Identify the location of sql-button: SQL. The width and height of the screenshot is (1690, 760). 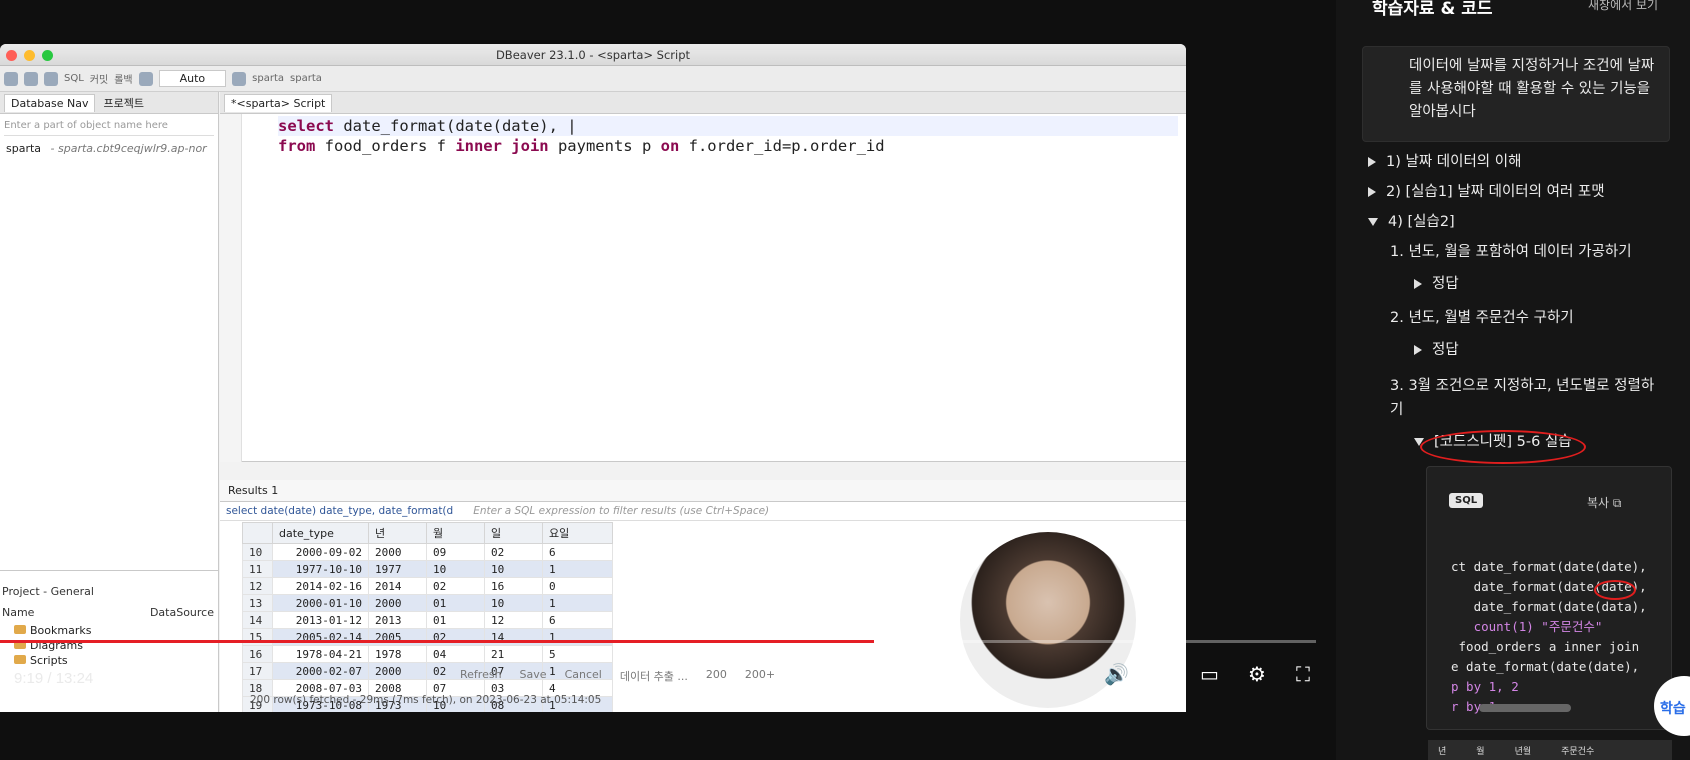
(74, 78).